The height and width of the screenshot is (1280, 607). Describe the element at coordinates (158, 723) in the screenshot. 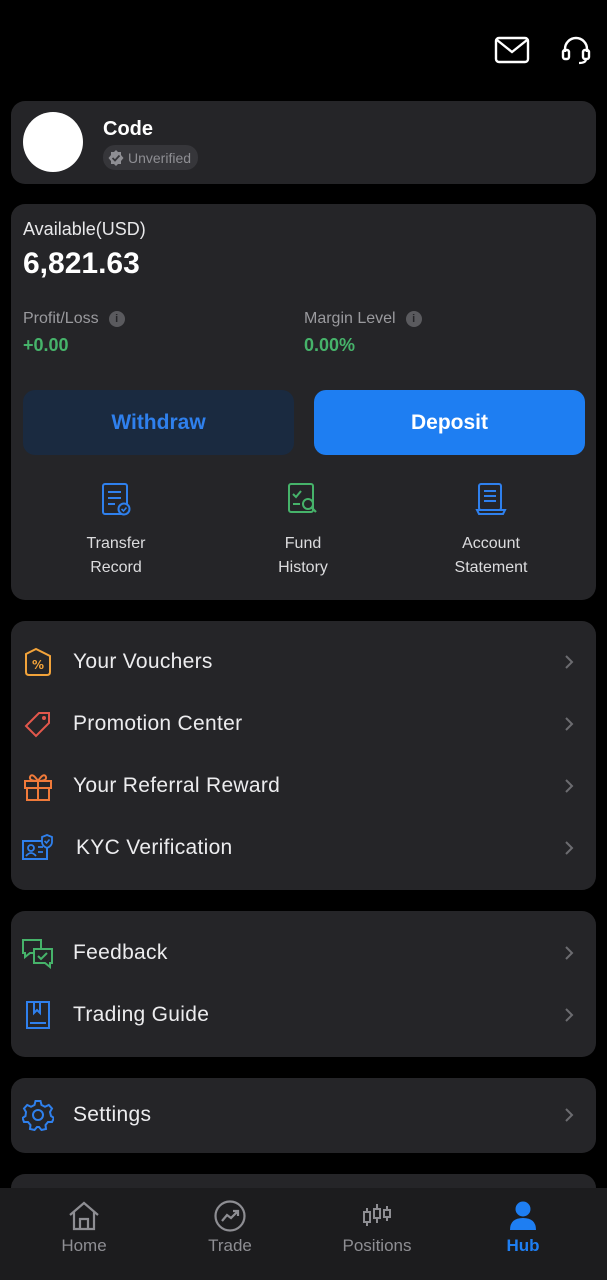

I see `menu-label: Promotion Center` at that location.